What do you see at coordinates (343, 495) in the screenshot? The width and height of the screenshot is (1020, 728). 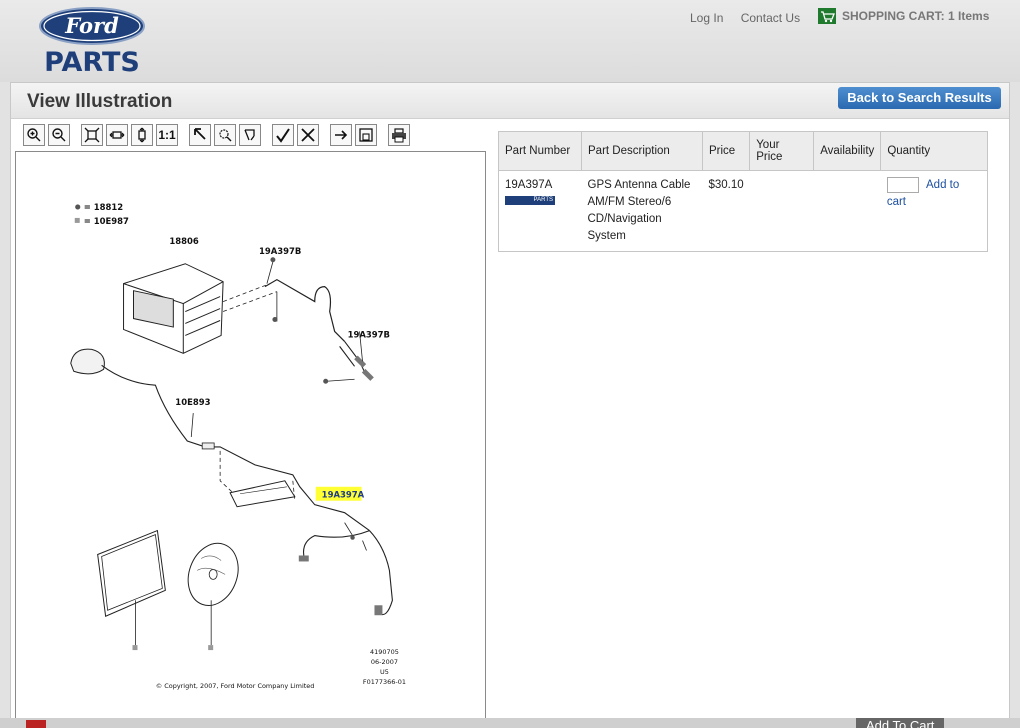 I see `label-19a397a-highlighted: 19A397A` at bounding box center [343, 495].